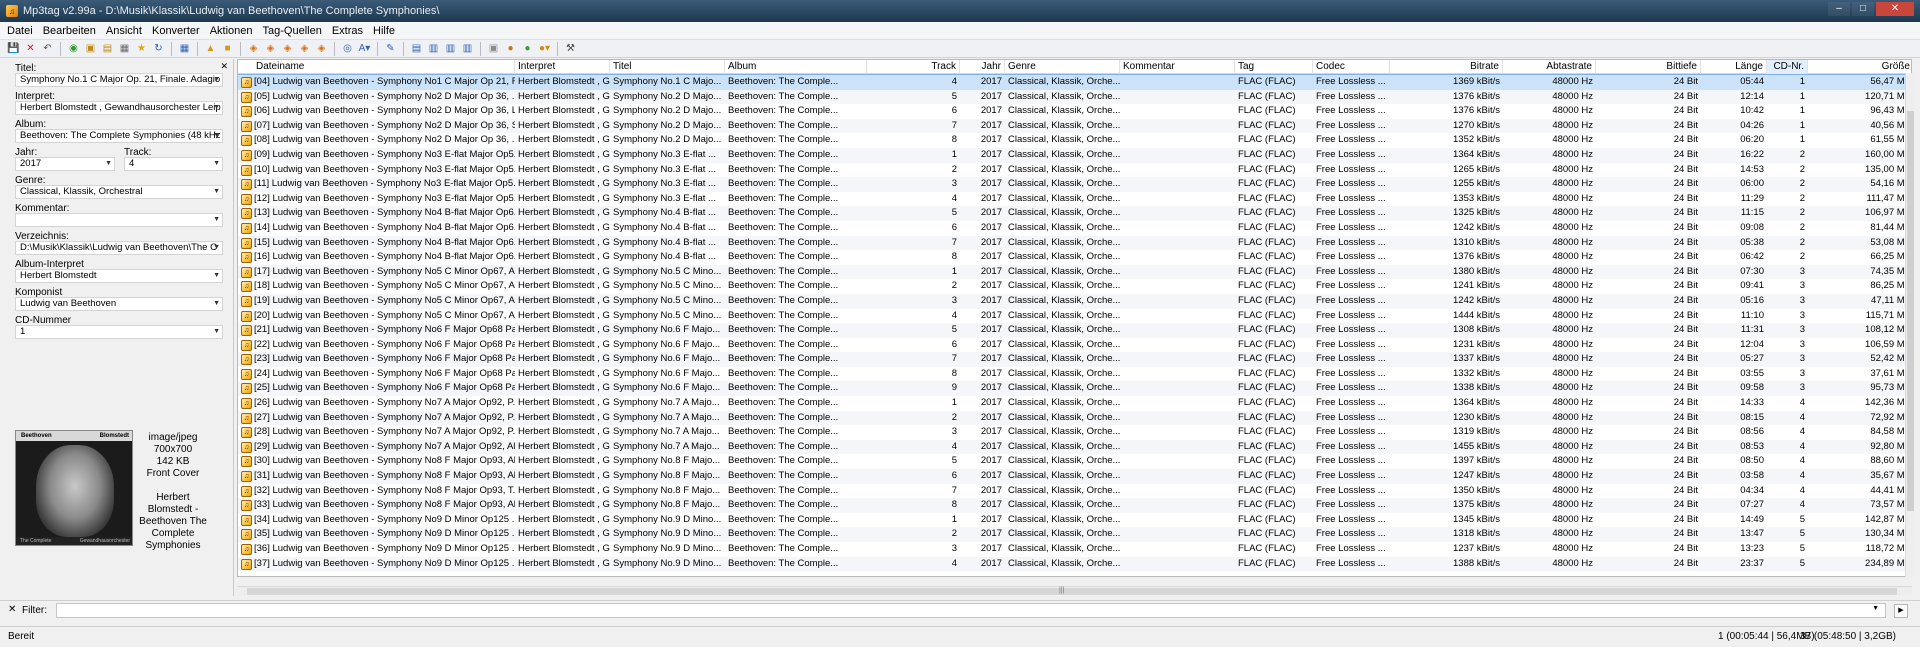 The width and height of the screenshot is (1920, 647). Describe the element at coordinates (433, 48) in the screenshot. I see `playlist-icon: ▥` at that location.